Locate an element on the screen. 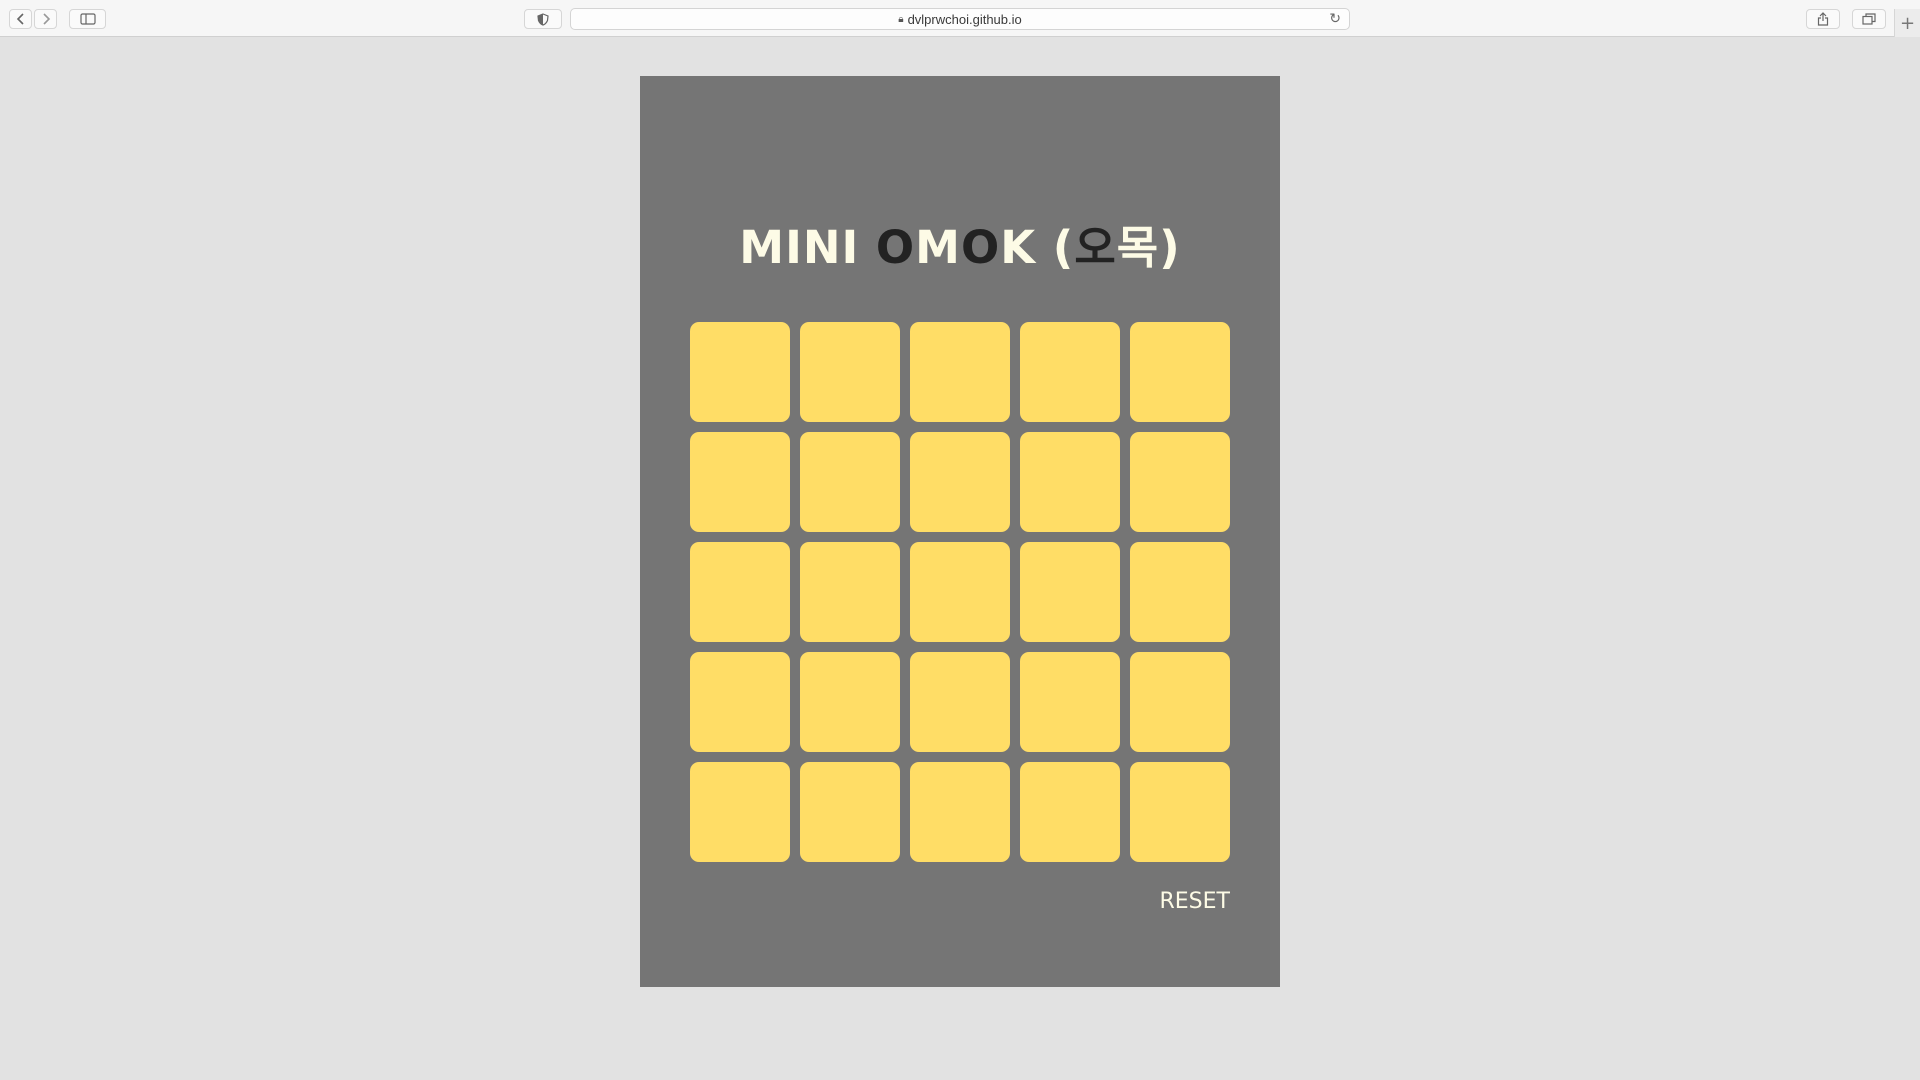 This screenshot has width=1920, height=1080. chevron-left-icon is located at coordinates (20, 19).